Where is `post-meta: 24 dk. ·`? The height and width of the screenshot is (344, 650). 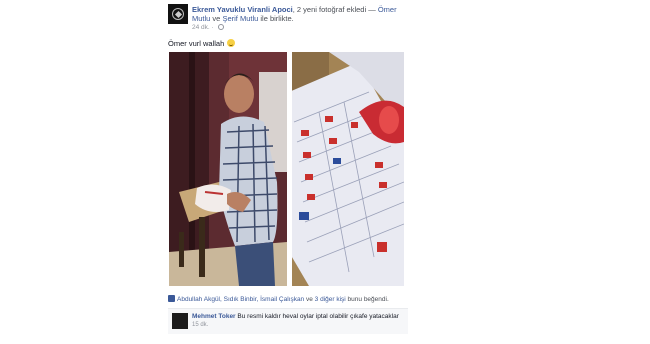
post-meta: 24 dk. · is located at coordinates (208, 27).